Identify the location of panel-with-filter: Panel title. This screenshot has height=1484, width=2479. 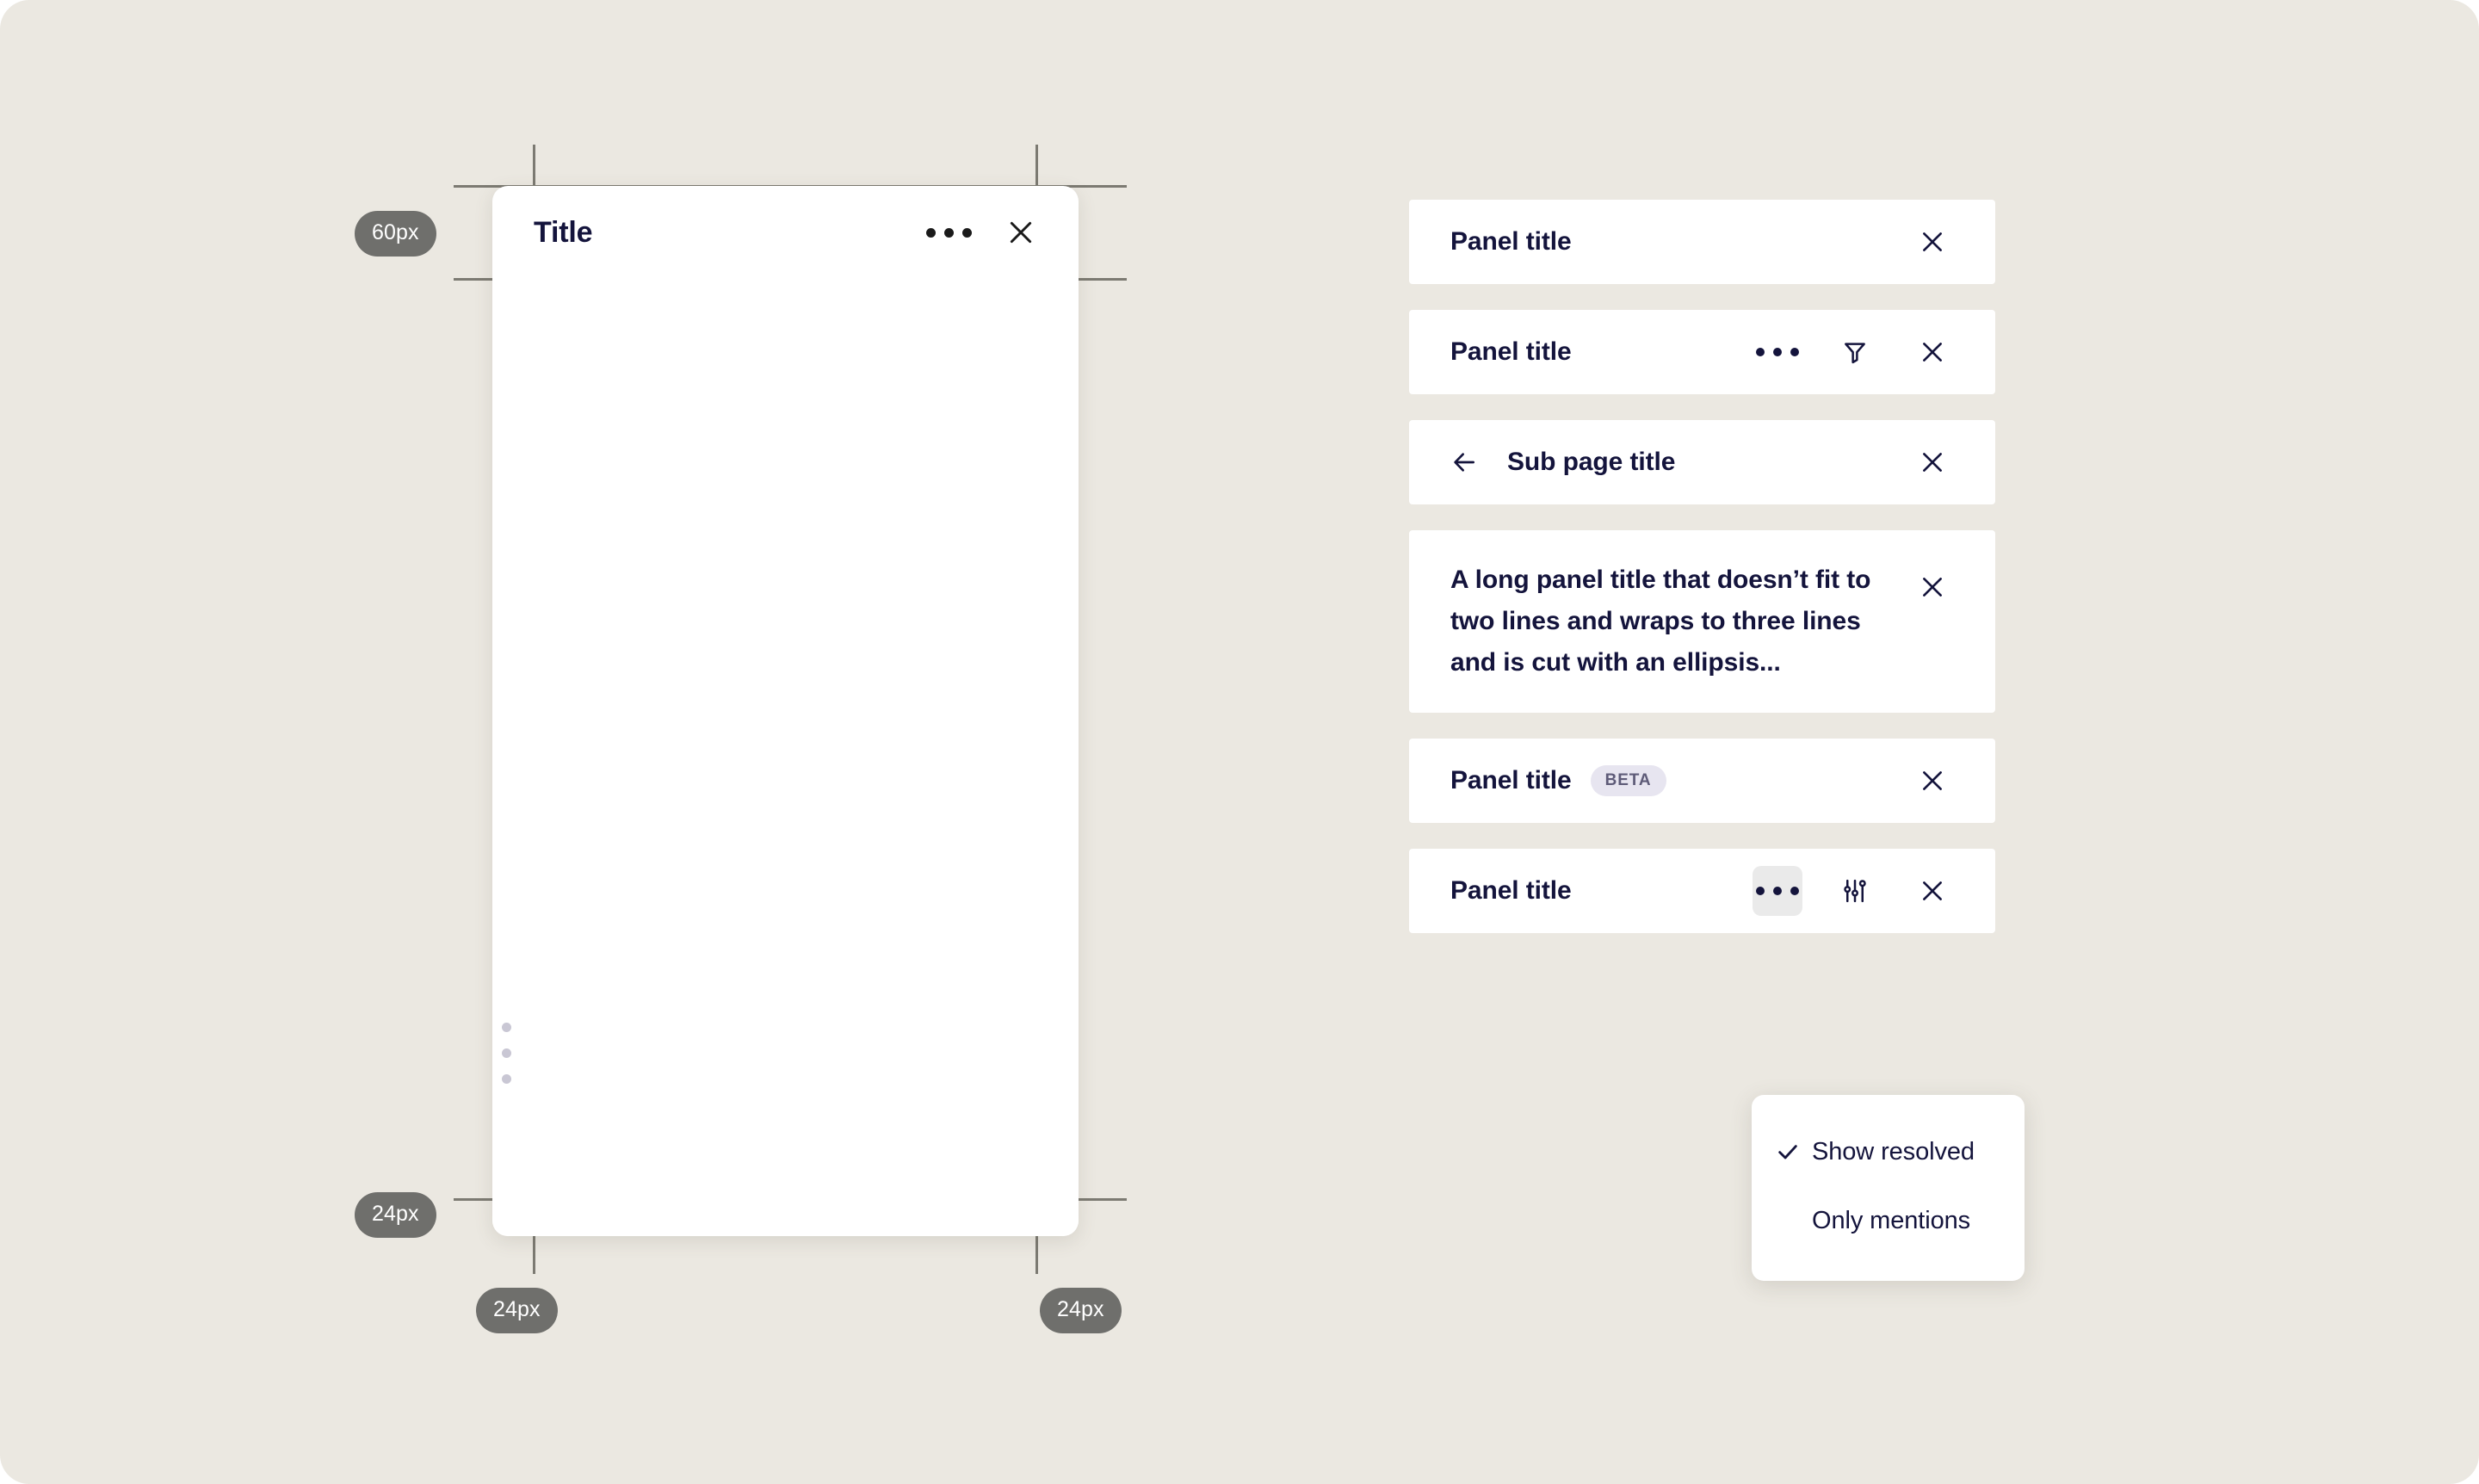
(1702, 352).